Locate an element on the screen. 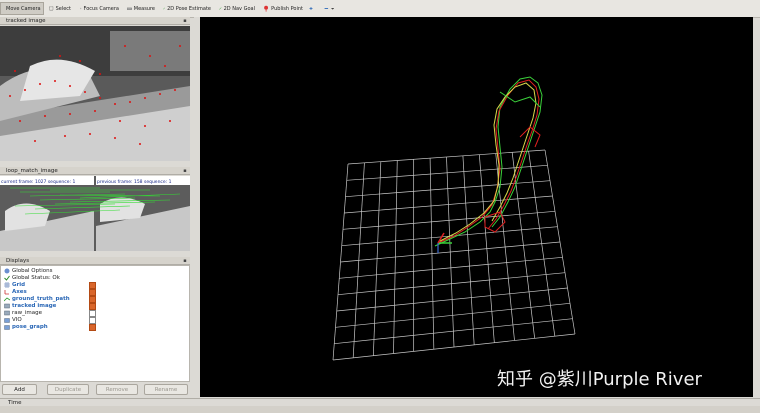  pose-estimate-label: 2D Pose Estimate is located at coordinates (189, 8).